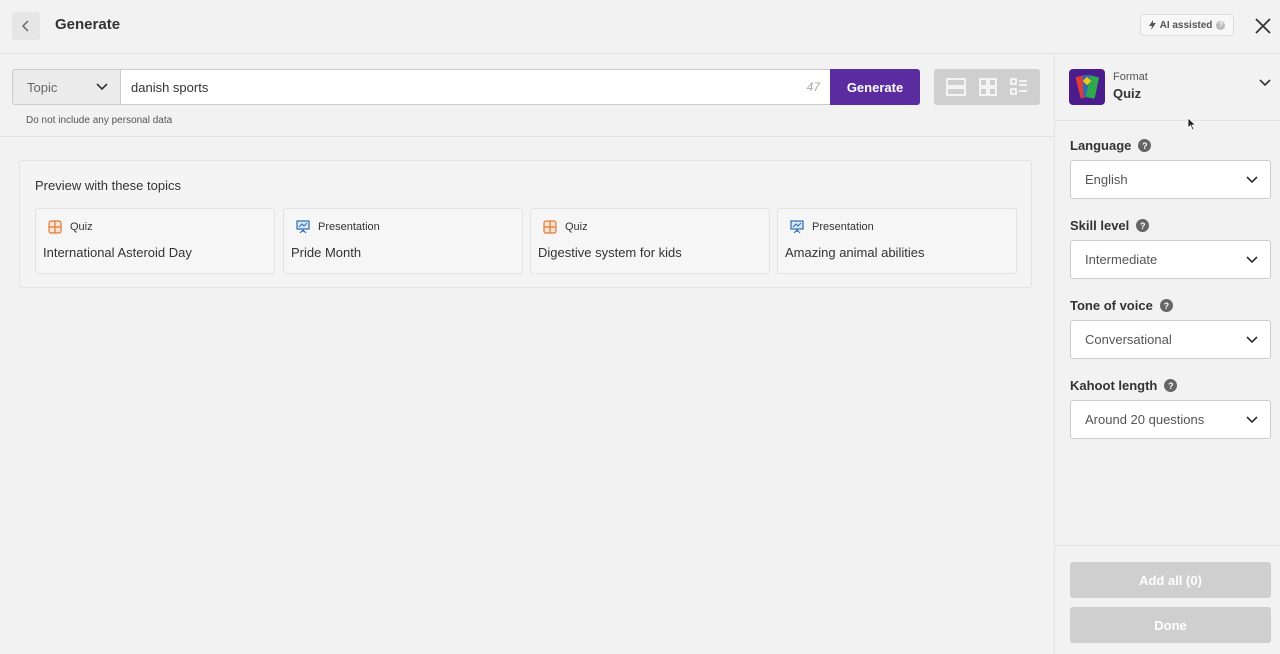  Describe the element at coordinates (1167, 88) in the screenshot. I see `format-selector: Format Quiz` at that location.